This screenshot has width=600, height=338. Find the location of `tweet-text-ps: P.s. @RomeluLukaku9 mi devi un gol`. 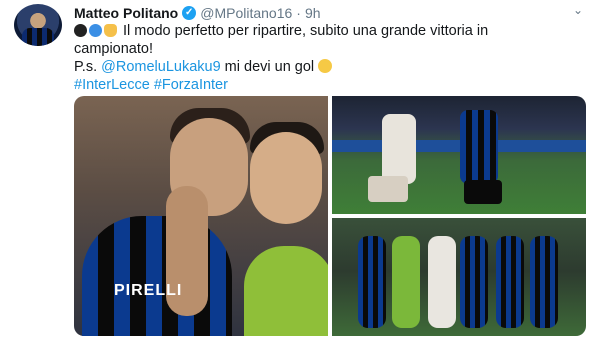

tweet-text-ps: P.s. @RomeluLukaku9 mi devi un gol is located at coordinates (329, 67).